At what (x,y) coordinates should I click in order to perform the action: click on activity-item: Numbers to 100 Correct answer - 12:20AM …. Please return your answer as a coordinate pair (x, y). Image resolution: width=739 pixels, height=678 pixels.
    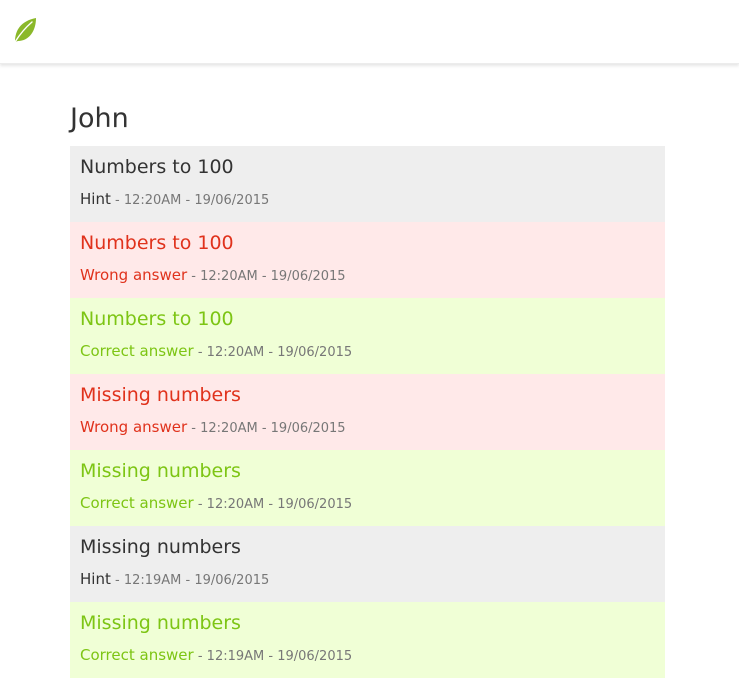
    Looking at the image, I should click on (367, 336).